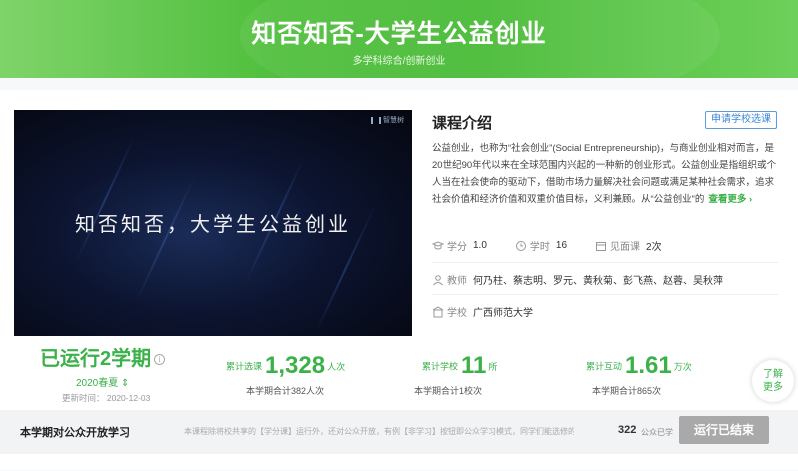  What do you see at coordinates (724, 430) in the screenshot?
I see `run-ended-button: 运行已结束` at bounding box center [724, 430].